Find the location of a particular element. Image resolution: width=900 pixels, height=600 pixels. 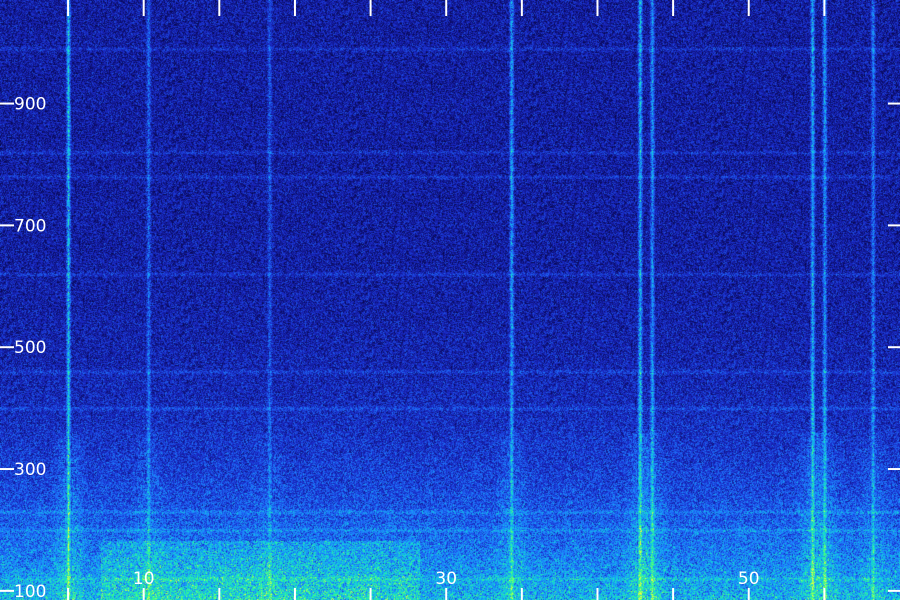

y-tick-label: 700 is located at coordinates (30, 226).